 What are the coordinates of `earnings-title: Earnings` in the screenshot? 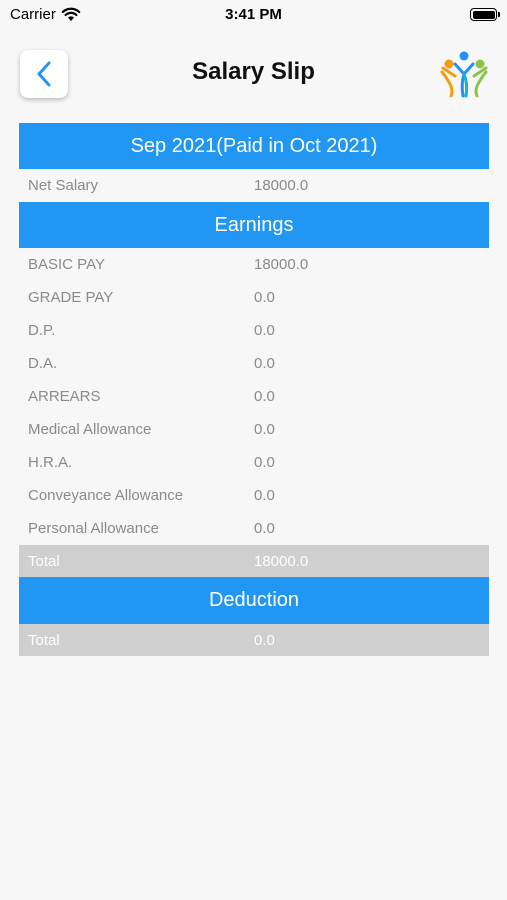 It's located at (254, 224).